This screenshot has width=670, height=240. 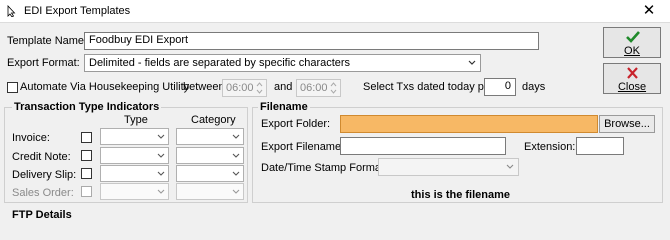 What do you see at coordinates (550, 147) in the screenshot?
I see `extension-label: Extension:` at bounding box center [550, 147].